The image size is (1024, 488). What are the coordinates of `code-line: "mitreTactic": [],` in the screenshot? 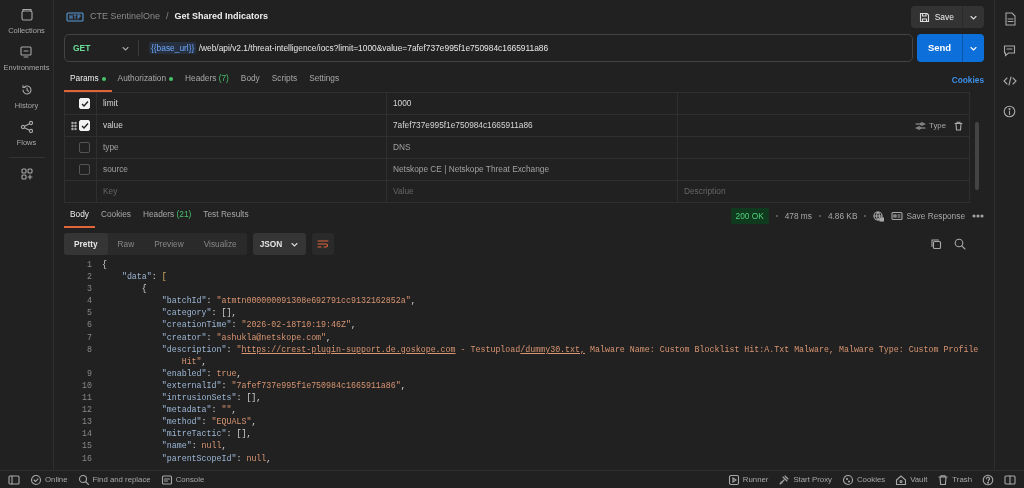 It's located at (206, 434).